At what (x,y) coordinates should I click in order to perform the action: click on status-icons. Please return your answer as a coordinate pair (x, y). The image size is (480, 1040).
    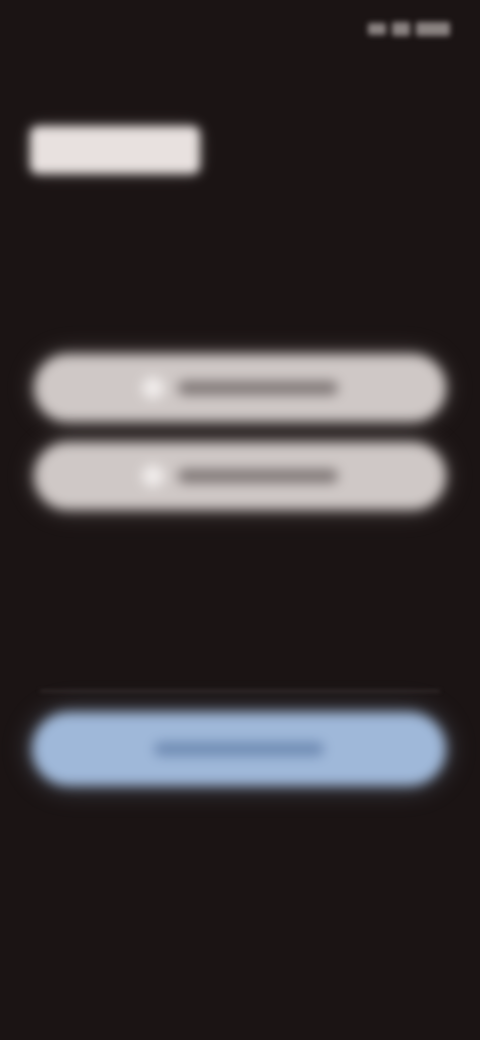
    Looking at the image, I should click on (409, 29).